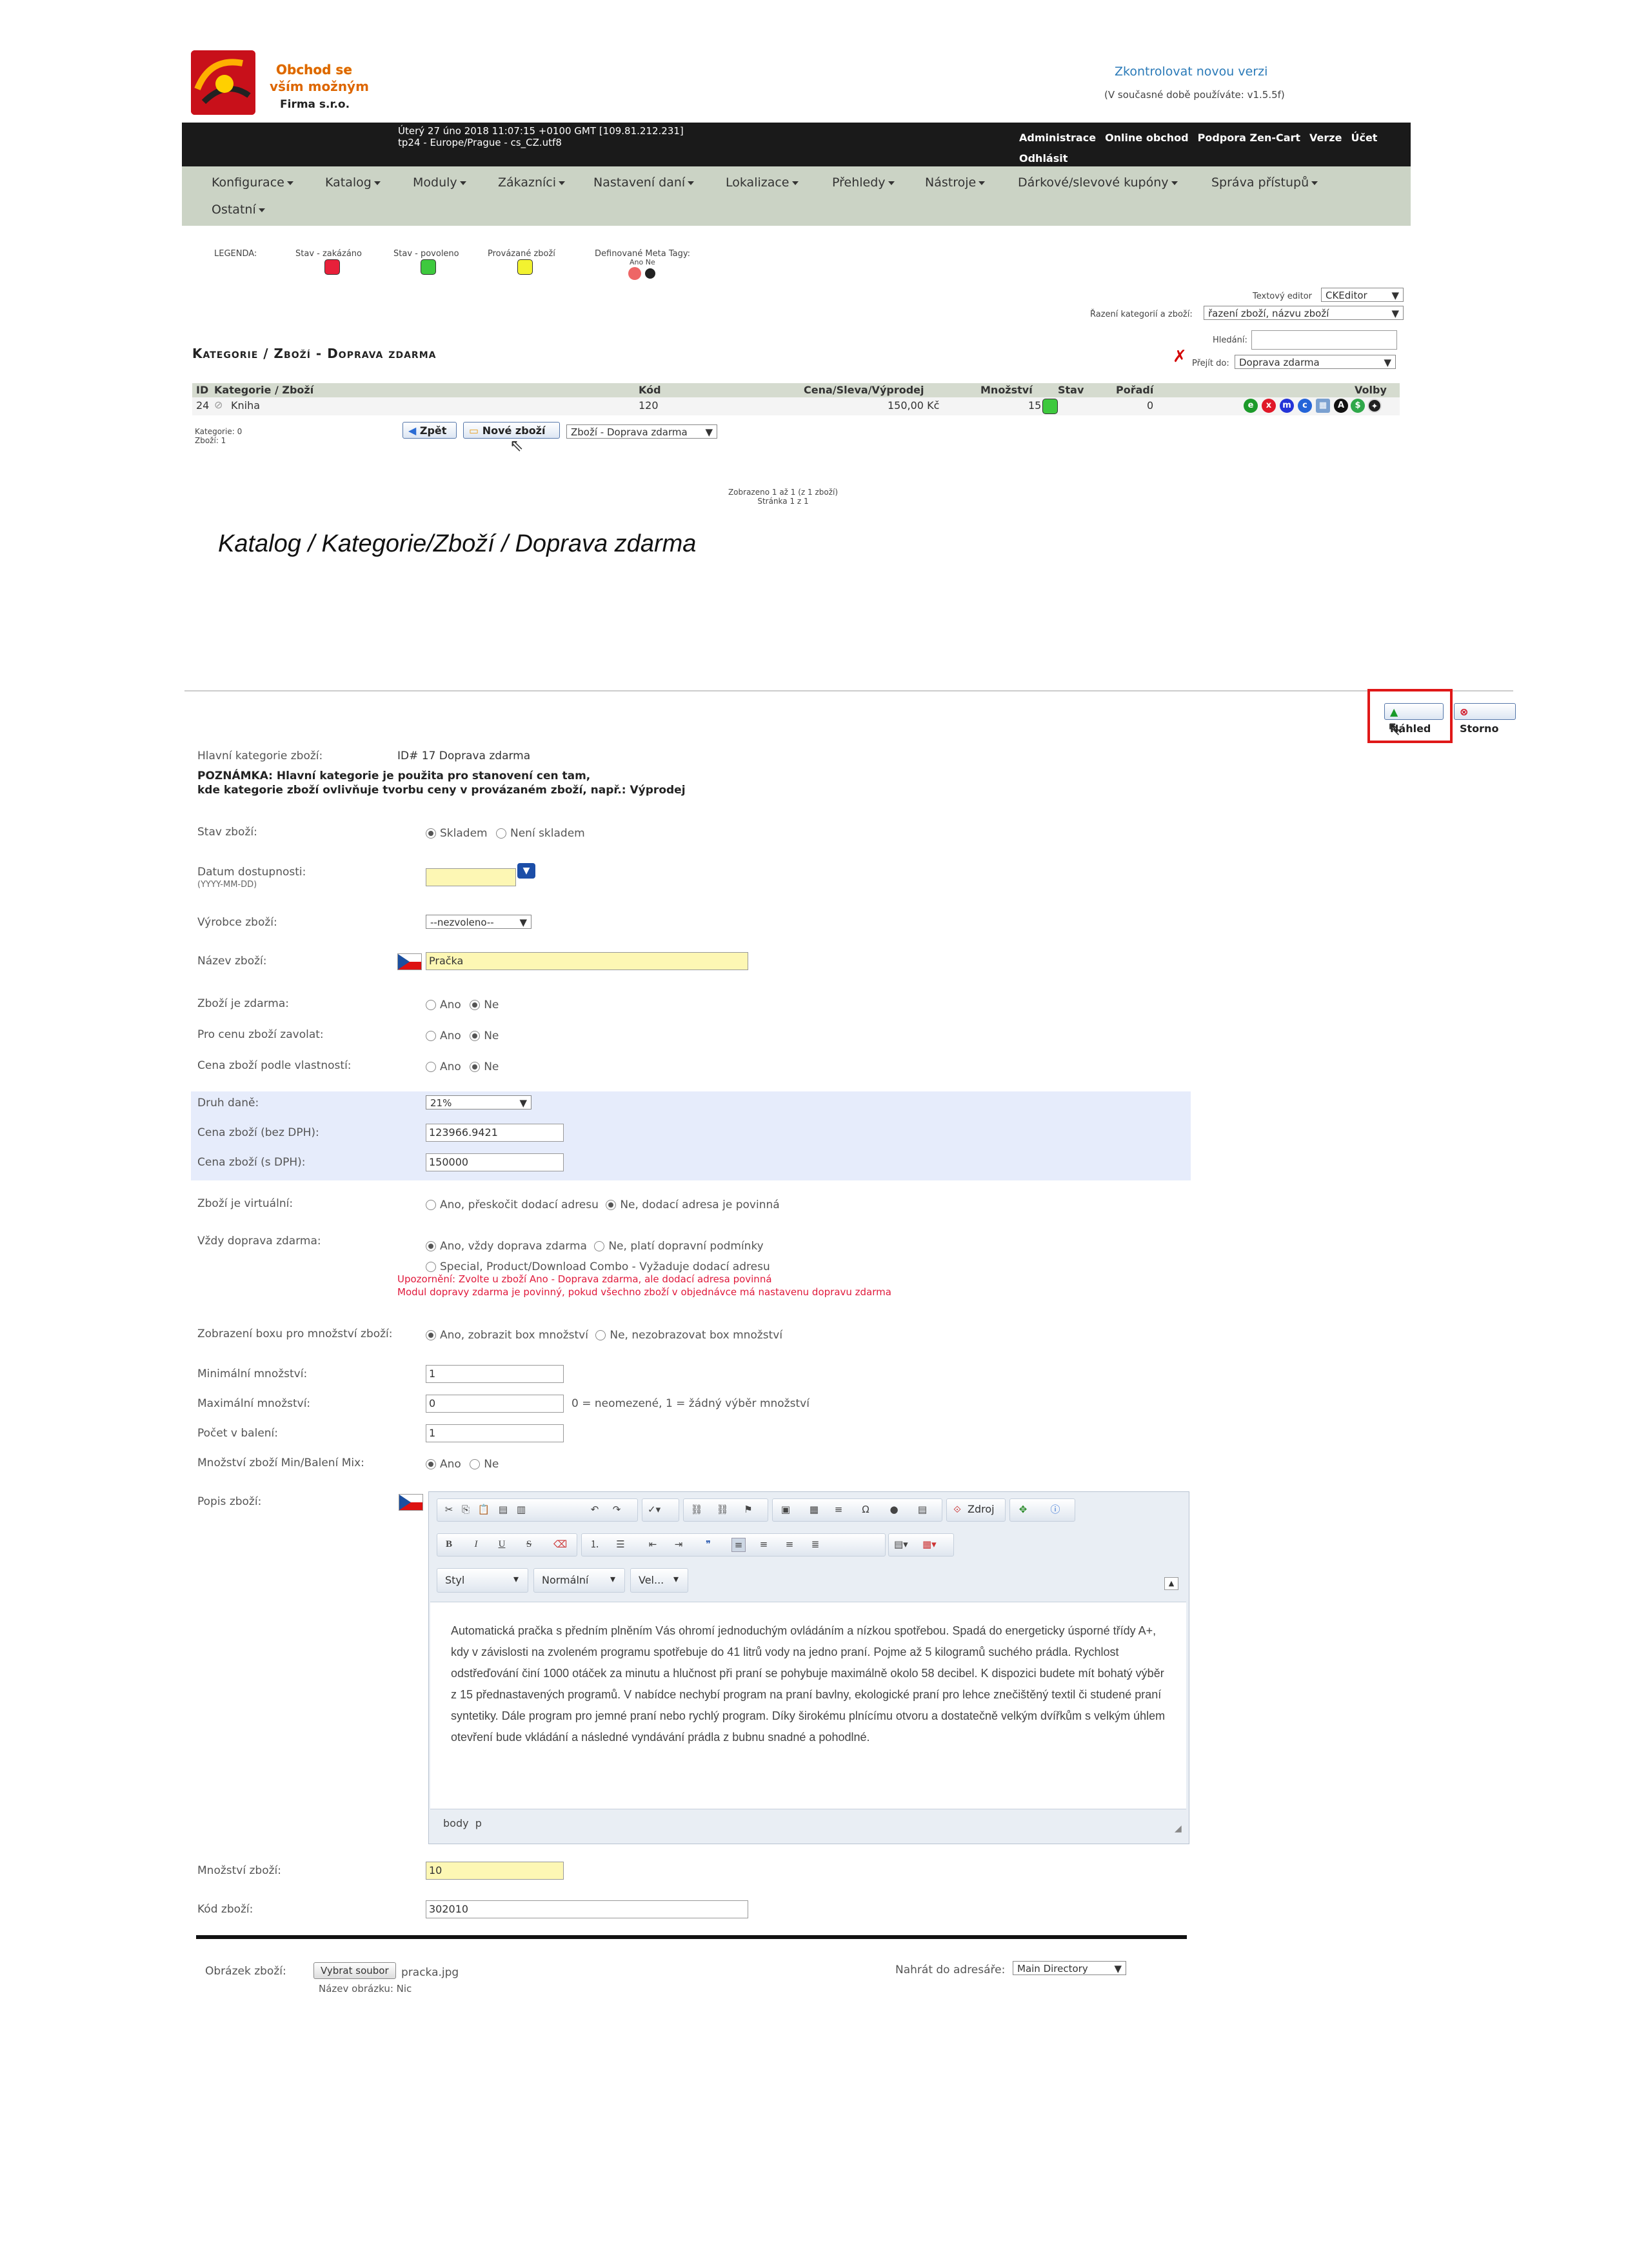 The width and height of the screenshot is (1639, 2268). What do you see at coordinates (504, 1510) in the screenshot?
I see `paste-text-icon: ▤` at bounding box center [504, 1510].